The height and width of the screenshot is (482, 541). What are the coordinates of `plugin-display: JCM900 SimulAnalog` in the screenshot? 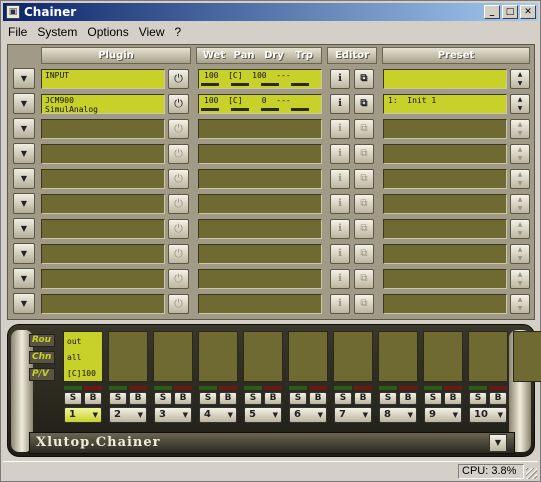 It's located at (103, 104).